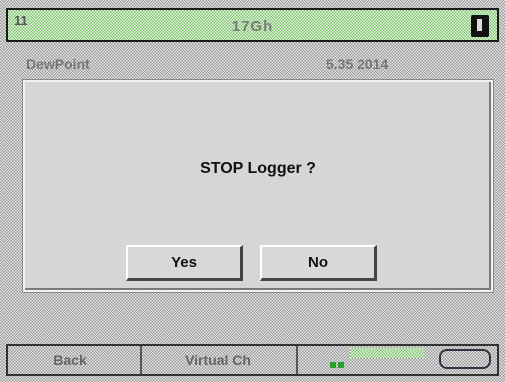  What do you see at coordinates (258, 168) in the screenshot?
I see `dialog-question: STOP Logger ?` at bounding box center [258, 168].